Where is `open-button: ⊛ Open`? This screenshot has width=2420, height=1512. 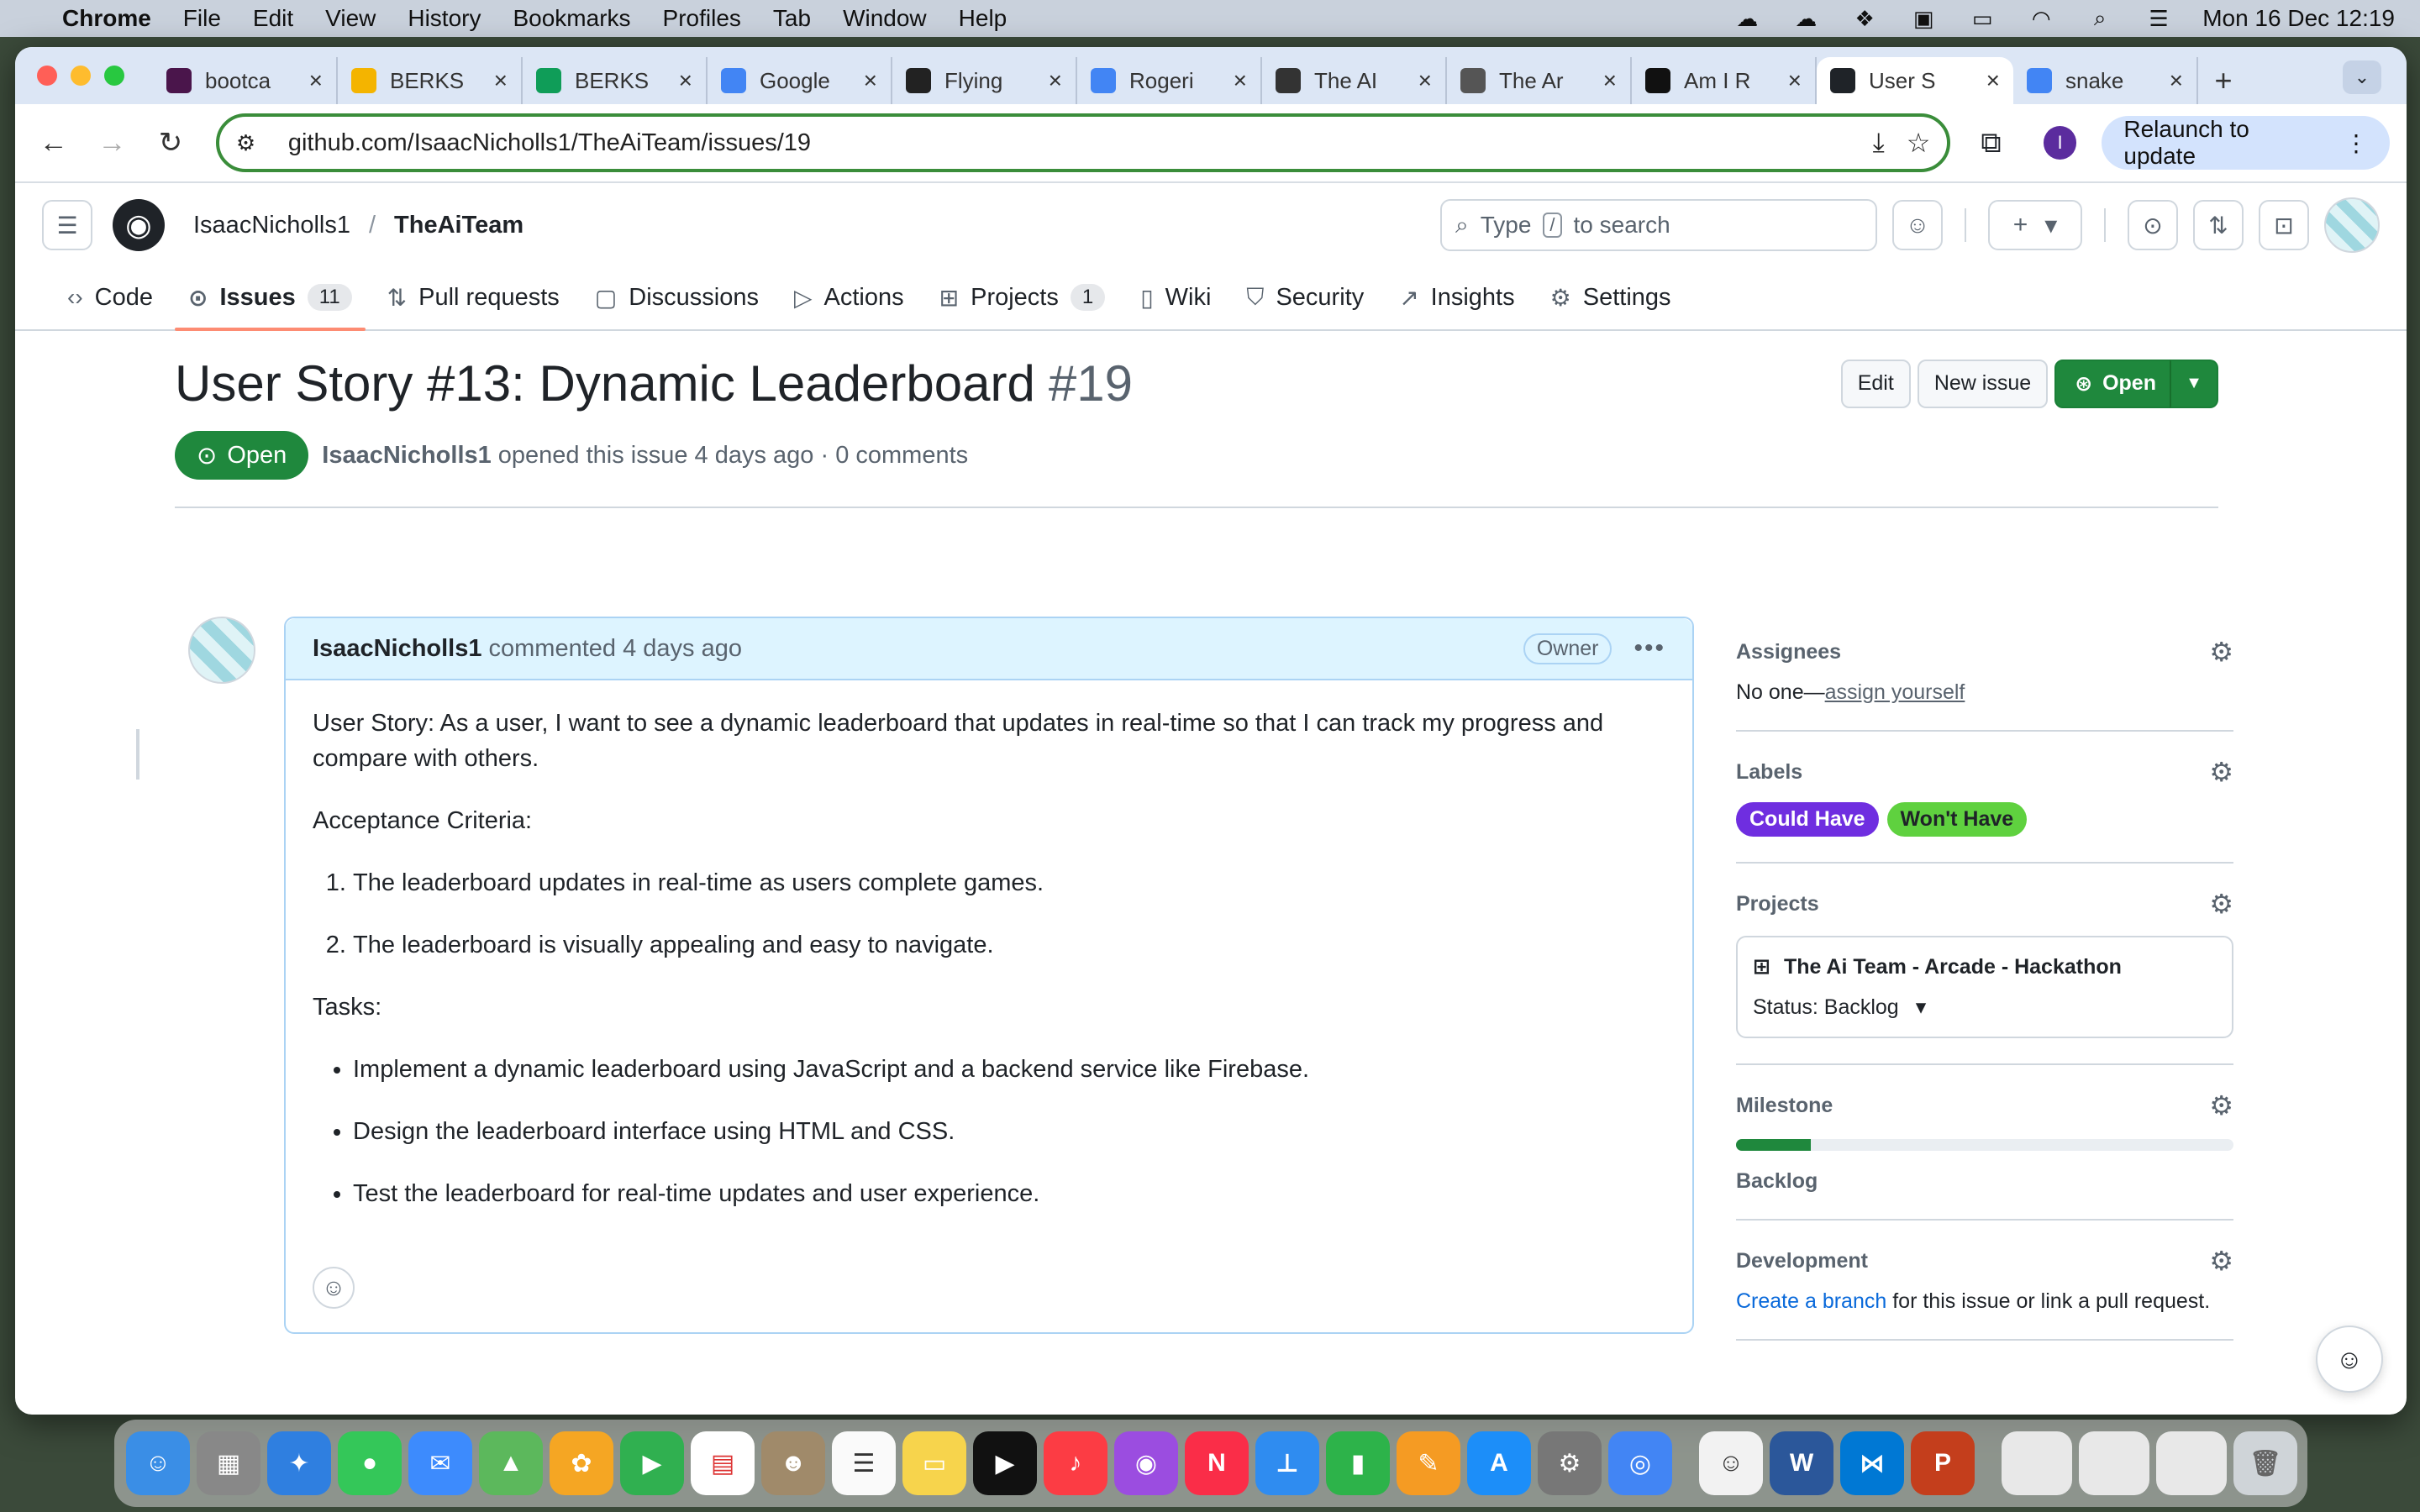
open-button: ⊛ Open is located at coordinates (2115, 383).